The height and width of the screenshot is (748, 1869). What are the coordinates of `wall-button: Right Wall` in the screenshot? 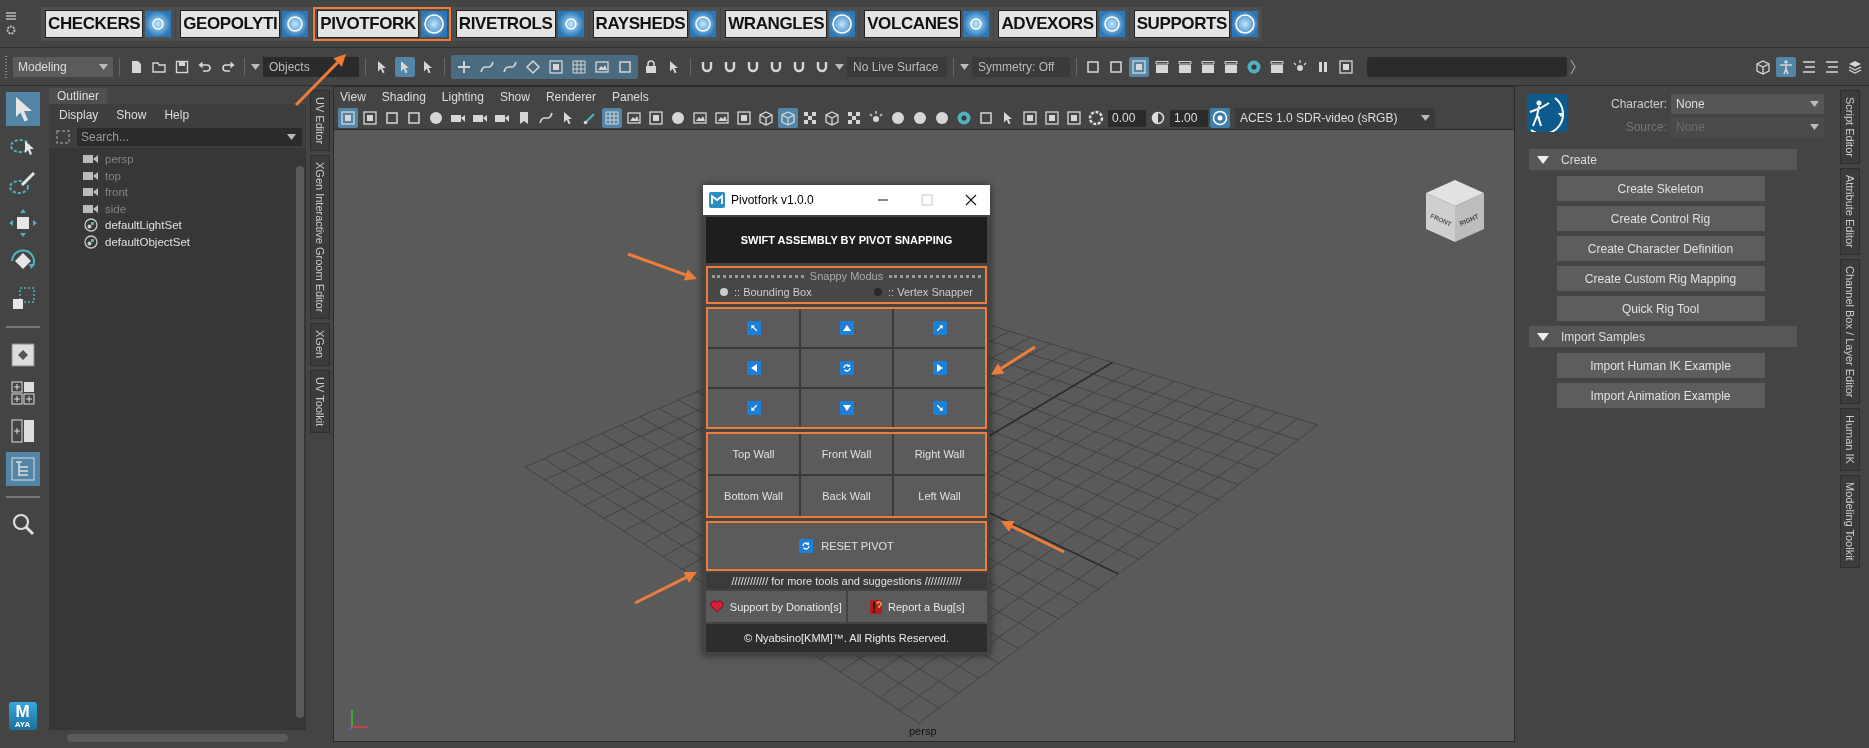 It's located at (939, 454).